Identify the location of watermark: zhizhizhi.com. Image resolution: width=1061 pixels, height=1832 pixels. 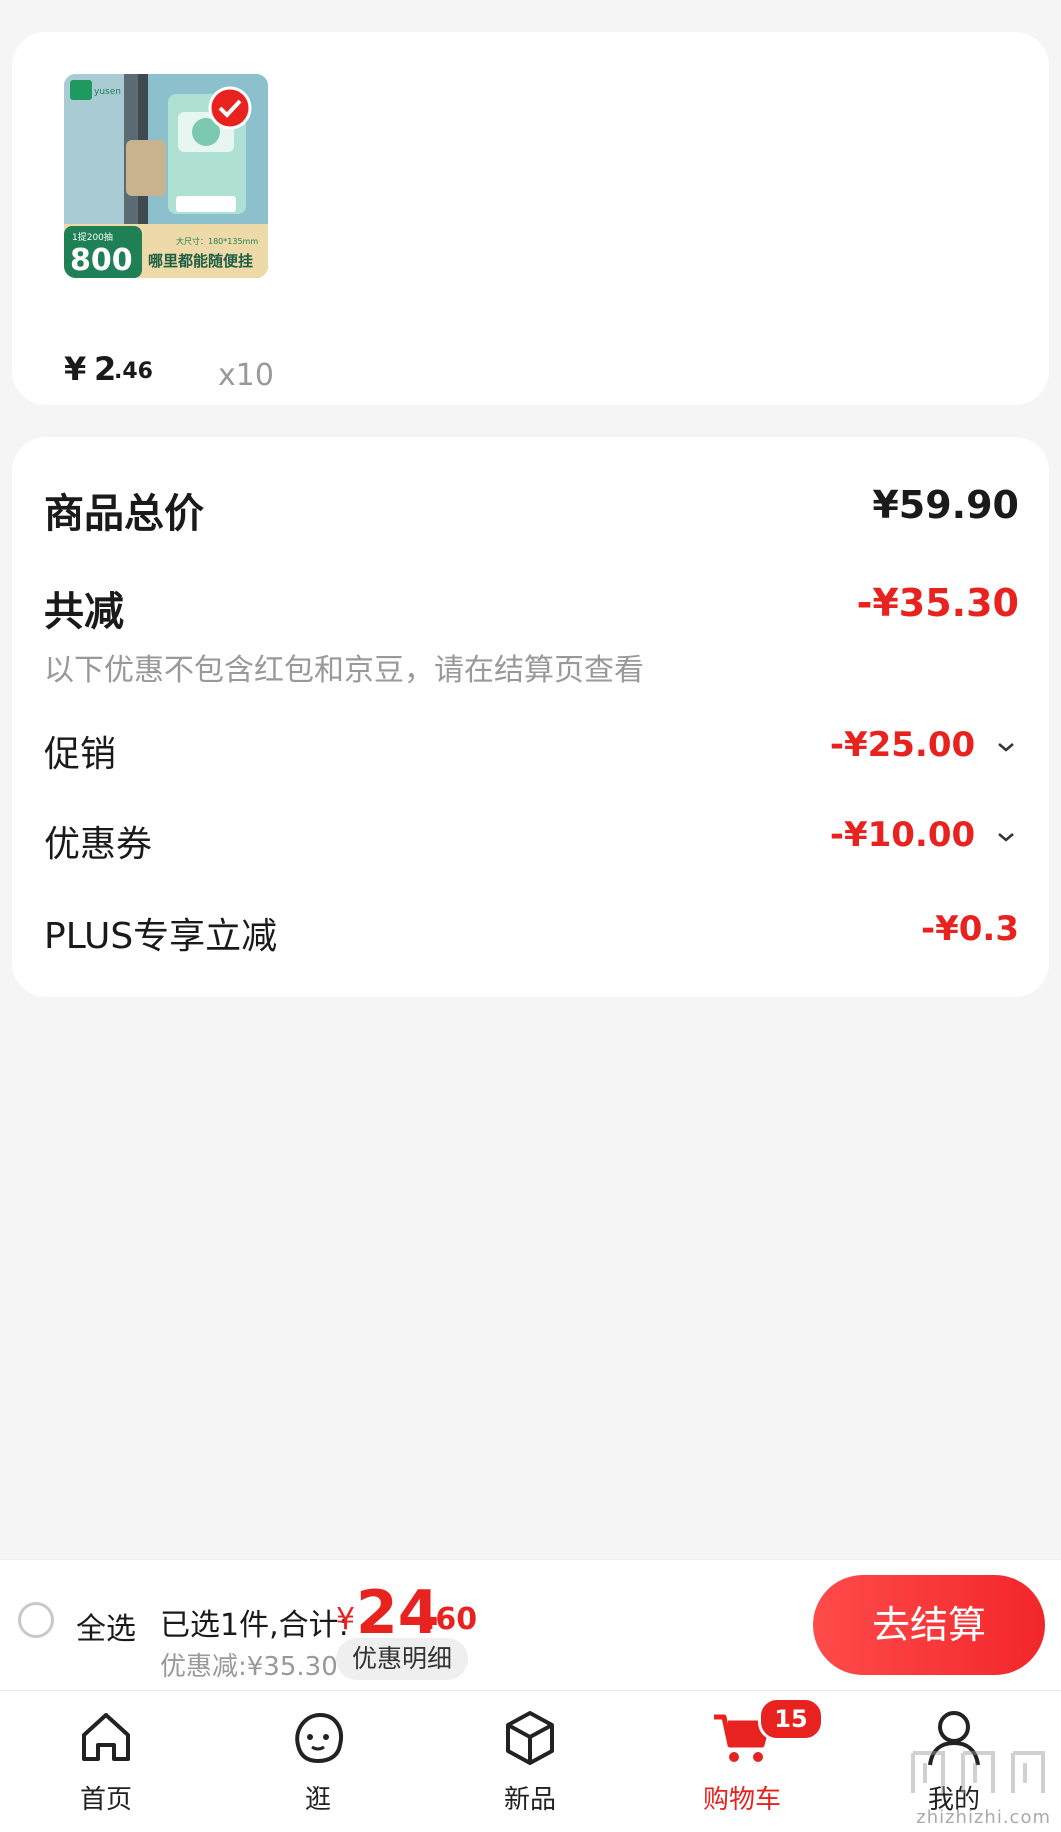
(983, 1817).